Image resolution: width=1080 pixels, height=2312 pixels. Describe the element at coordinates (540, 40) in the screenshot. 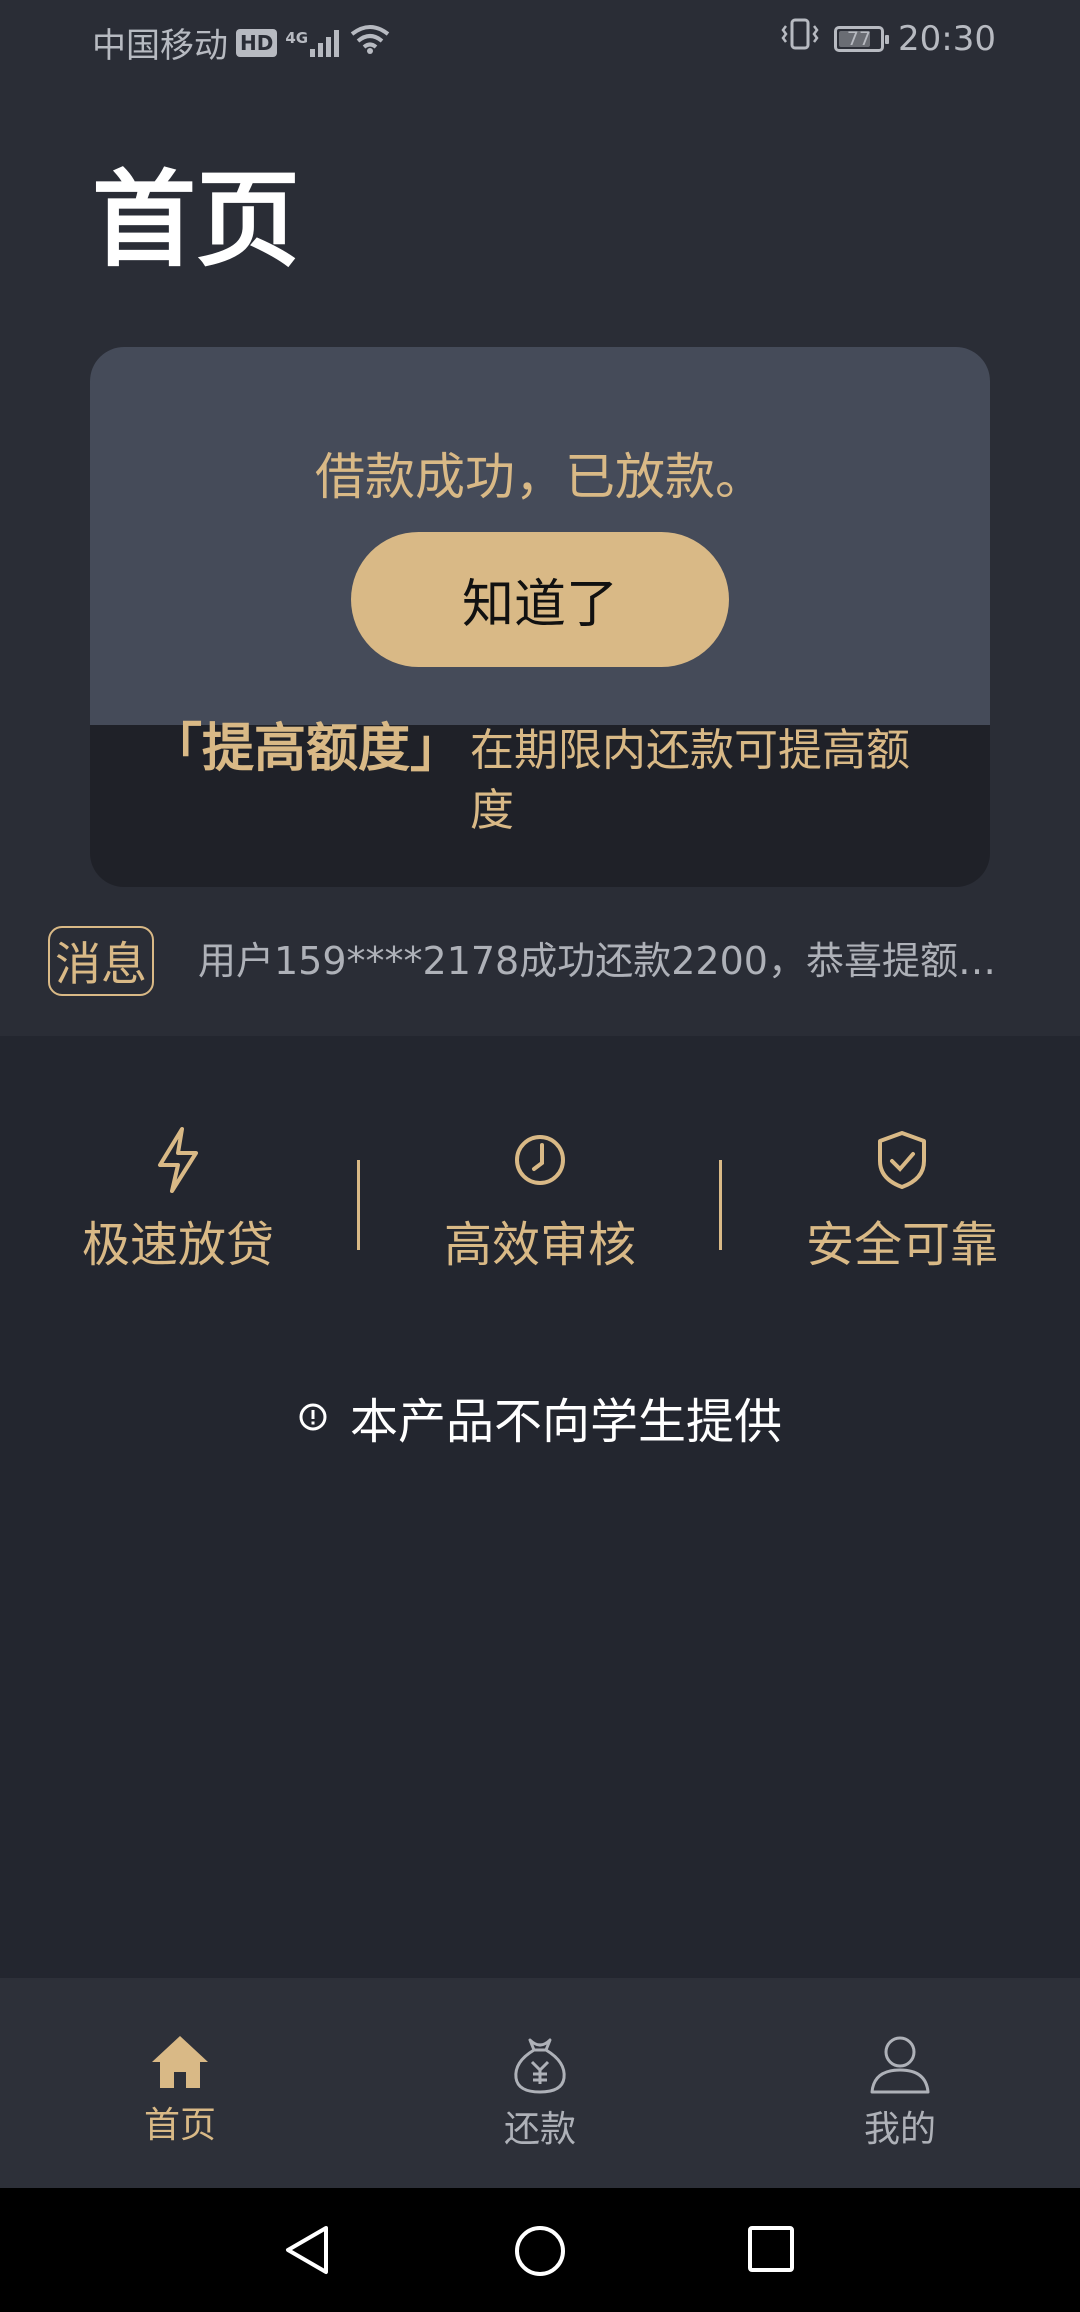

I see `status-bar: 中国移动 HD 4G 77 20:30` at that location.